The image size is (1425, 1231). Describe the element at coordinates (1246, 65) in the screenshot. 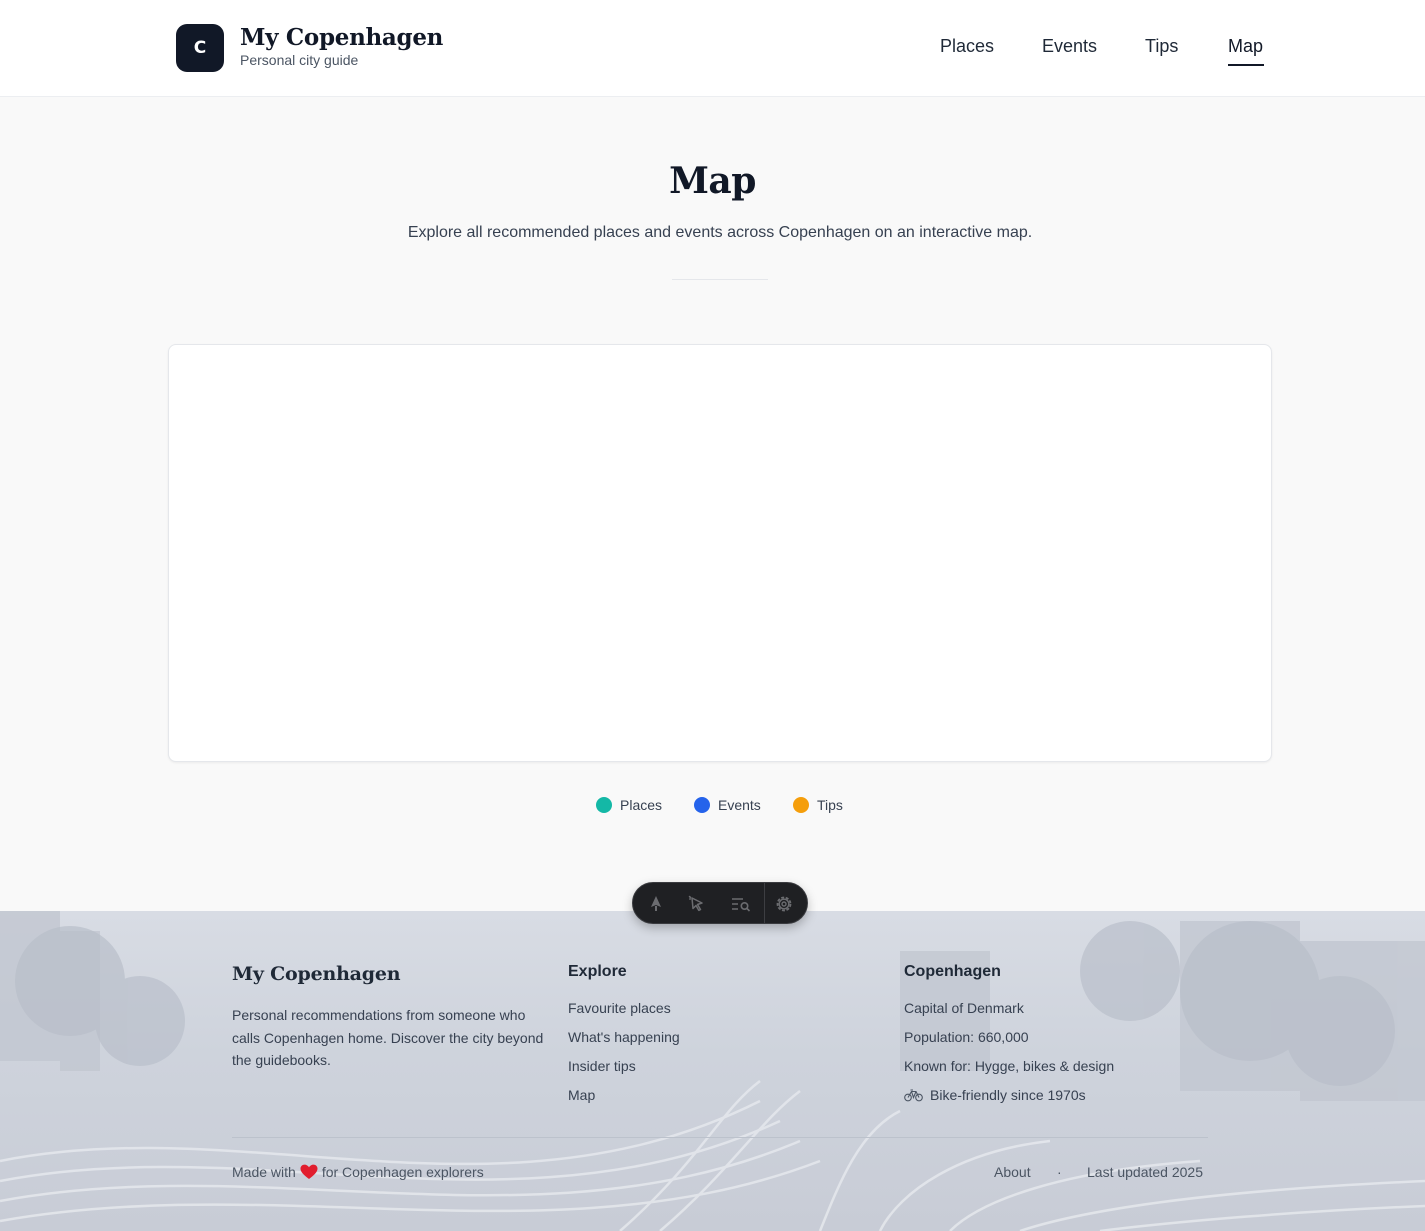

I see `nav-active-indicator` at that location.